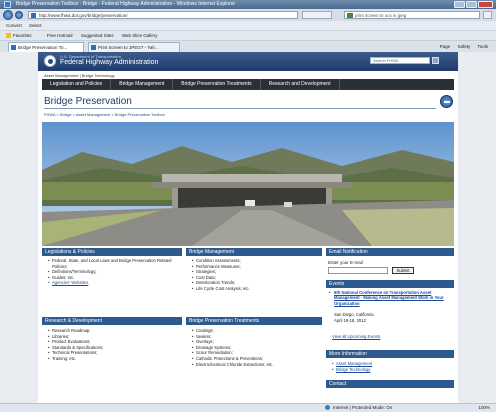  Describe the element at coordinates (97, 35) in the screenshot. I see `fav-suggested-sites: Suggested Sites` at that location.